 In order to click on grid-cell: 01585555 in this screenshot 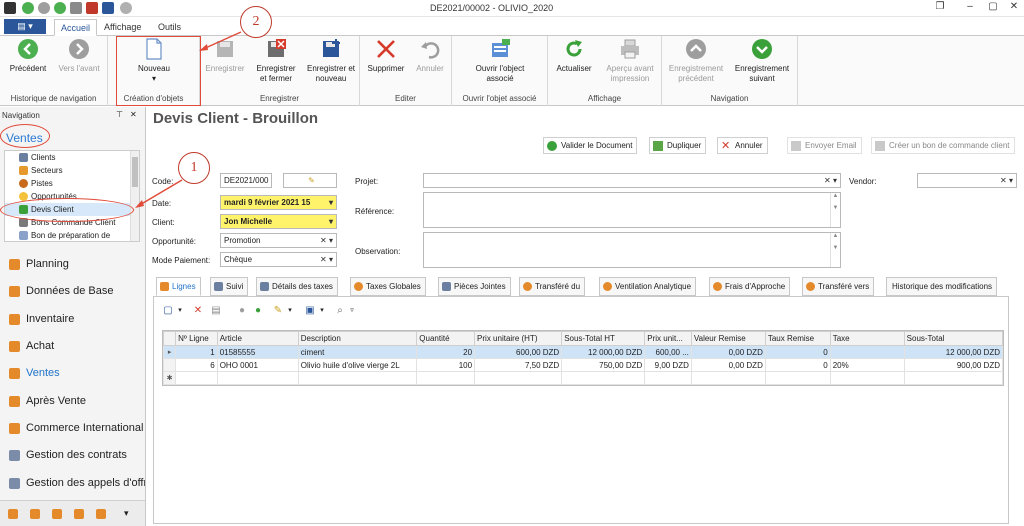, I will do `click(257, 352)`.